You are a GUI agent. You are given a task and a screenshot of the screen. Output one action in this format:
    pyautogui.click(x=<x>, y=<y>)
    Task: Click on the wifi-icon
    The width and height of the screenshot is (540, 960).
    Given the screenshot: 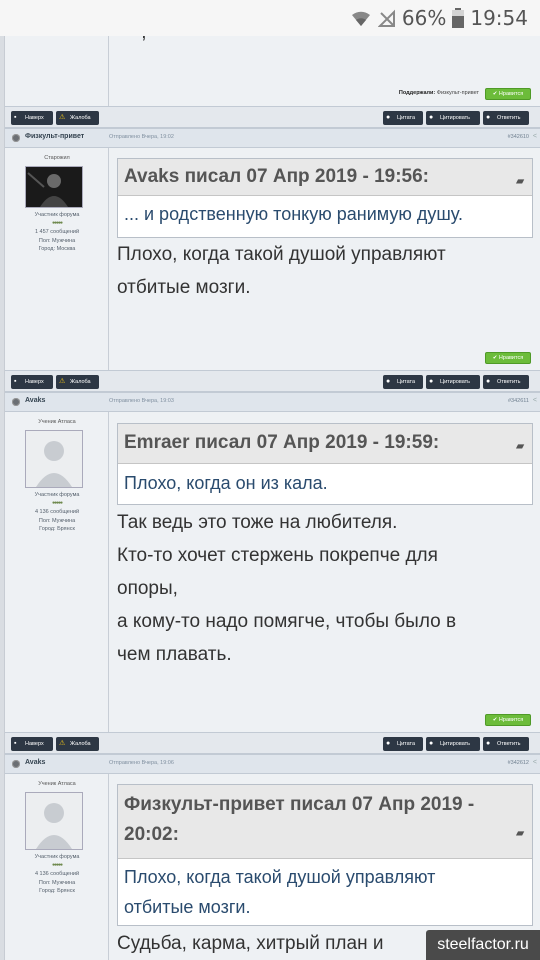 What is the action you would take?
    pyautogui.click(x=360, y=18)
    